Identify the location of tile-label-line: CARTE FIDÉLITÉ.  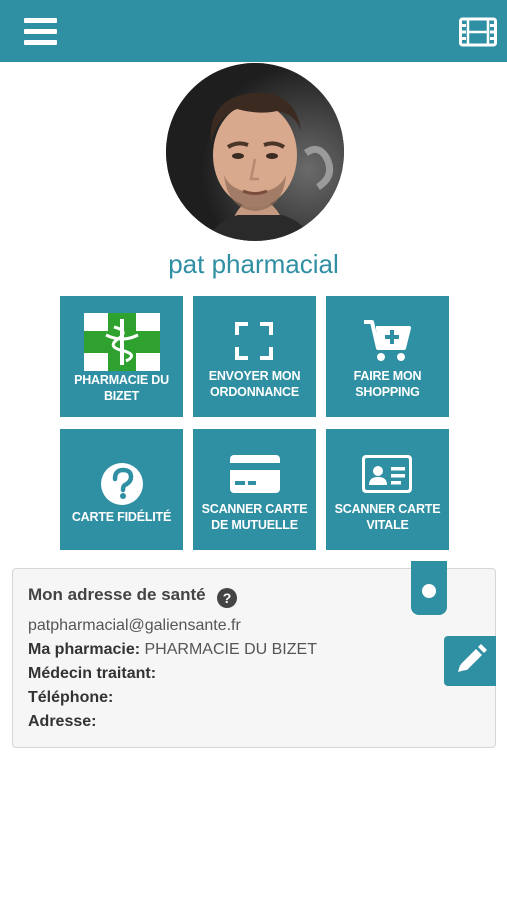
(121, 517).